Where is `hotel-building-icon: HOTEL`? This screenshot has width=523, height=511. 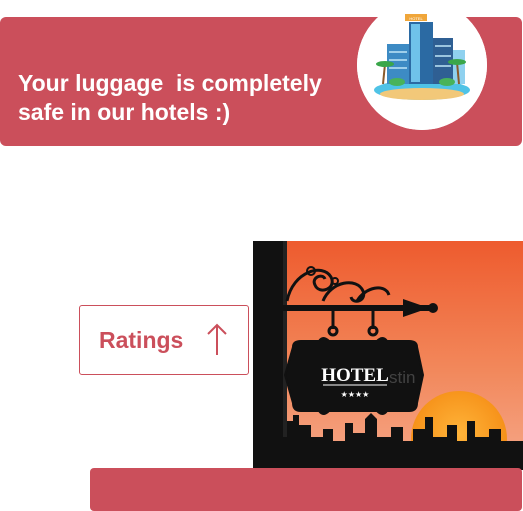
hotel-building-icon: HOTEL is located at coordinates (422, 65).